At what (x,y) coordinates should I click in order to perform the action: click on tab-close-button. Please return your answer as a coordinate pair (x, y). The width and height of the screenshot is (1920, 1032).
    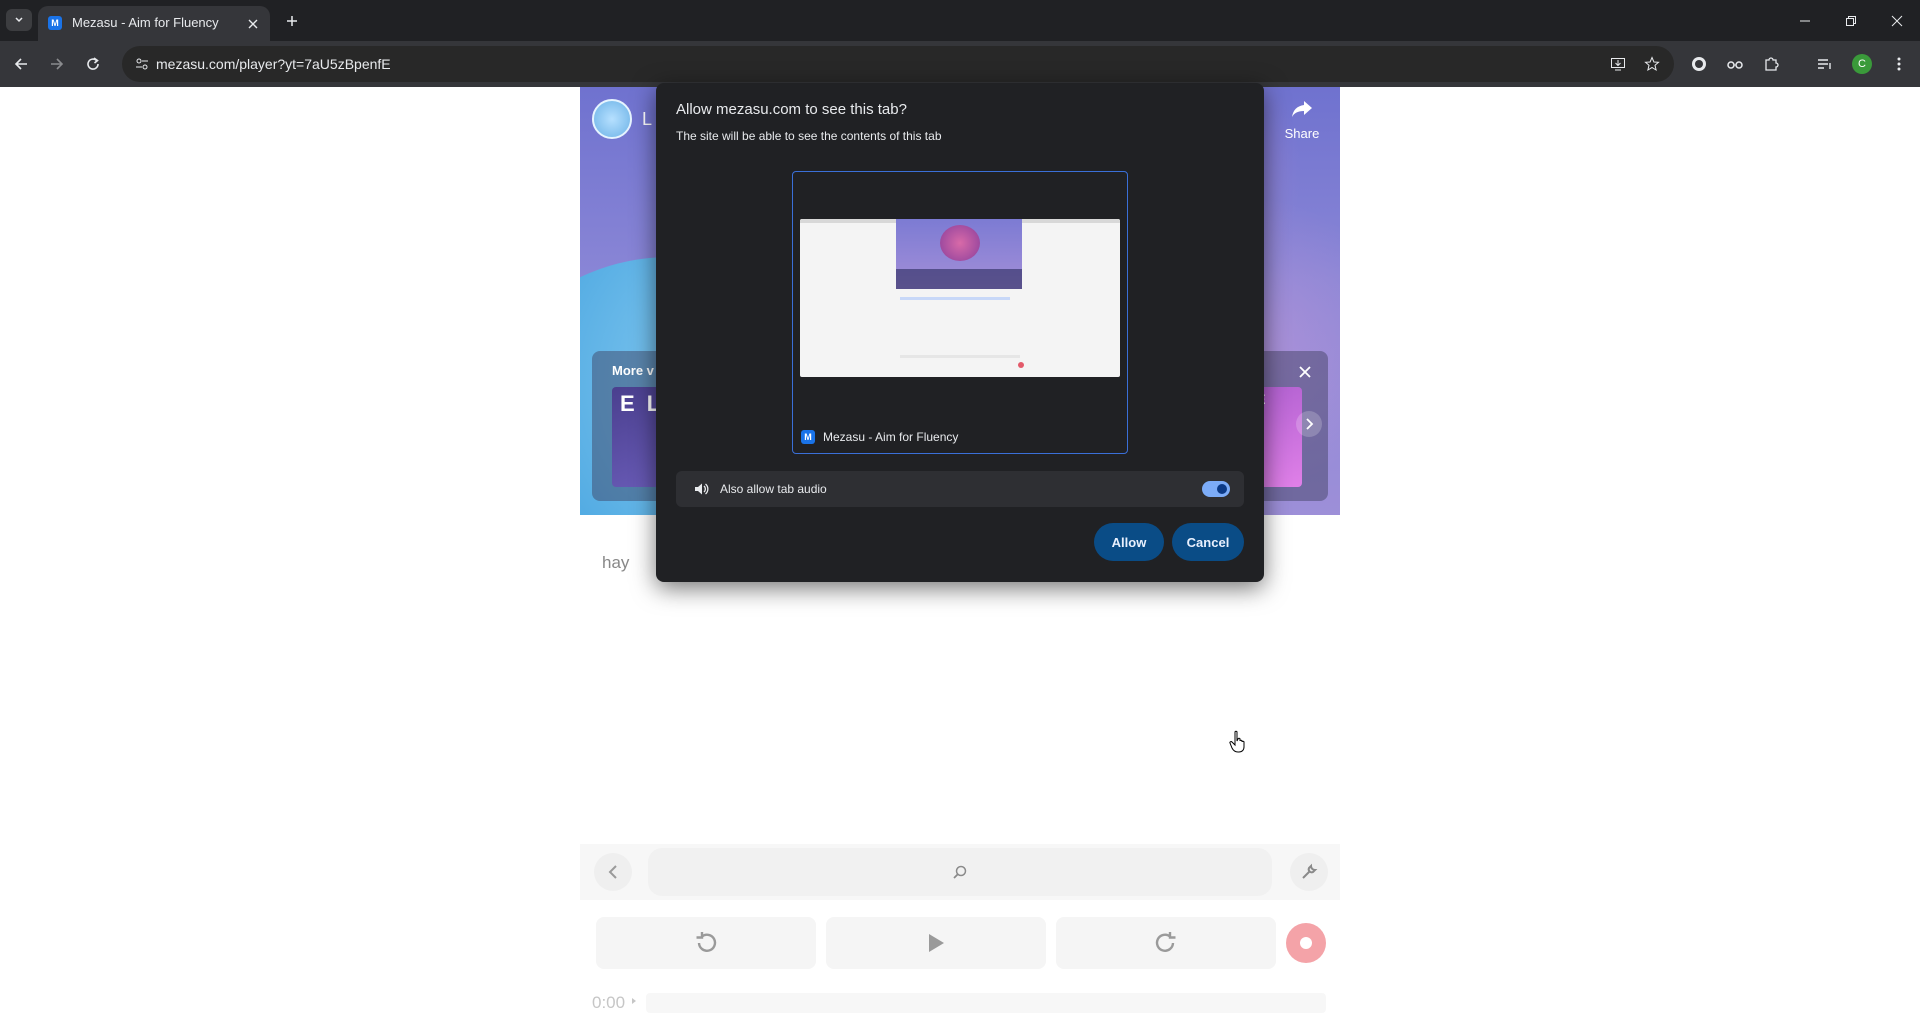
    Looking at the image, I should click on (253, 24).